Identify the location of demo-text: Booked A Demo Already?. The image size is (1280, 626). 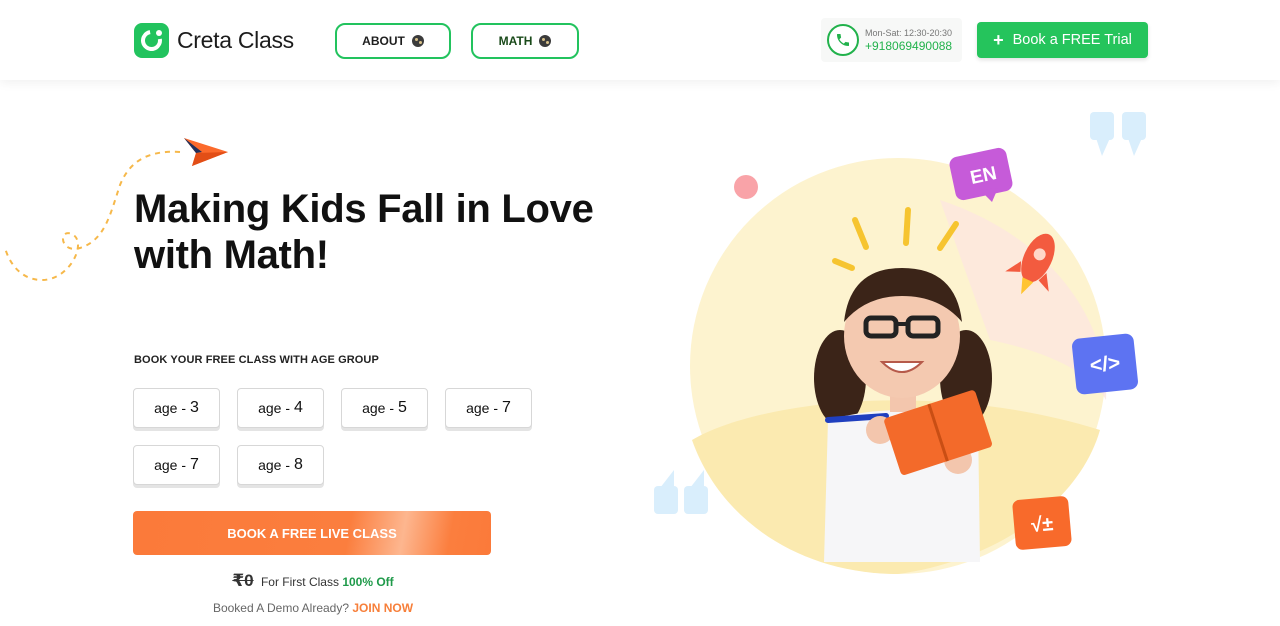
(281, 608).